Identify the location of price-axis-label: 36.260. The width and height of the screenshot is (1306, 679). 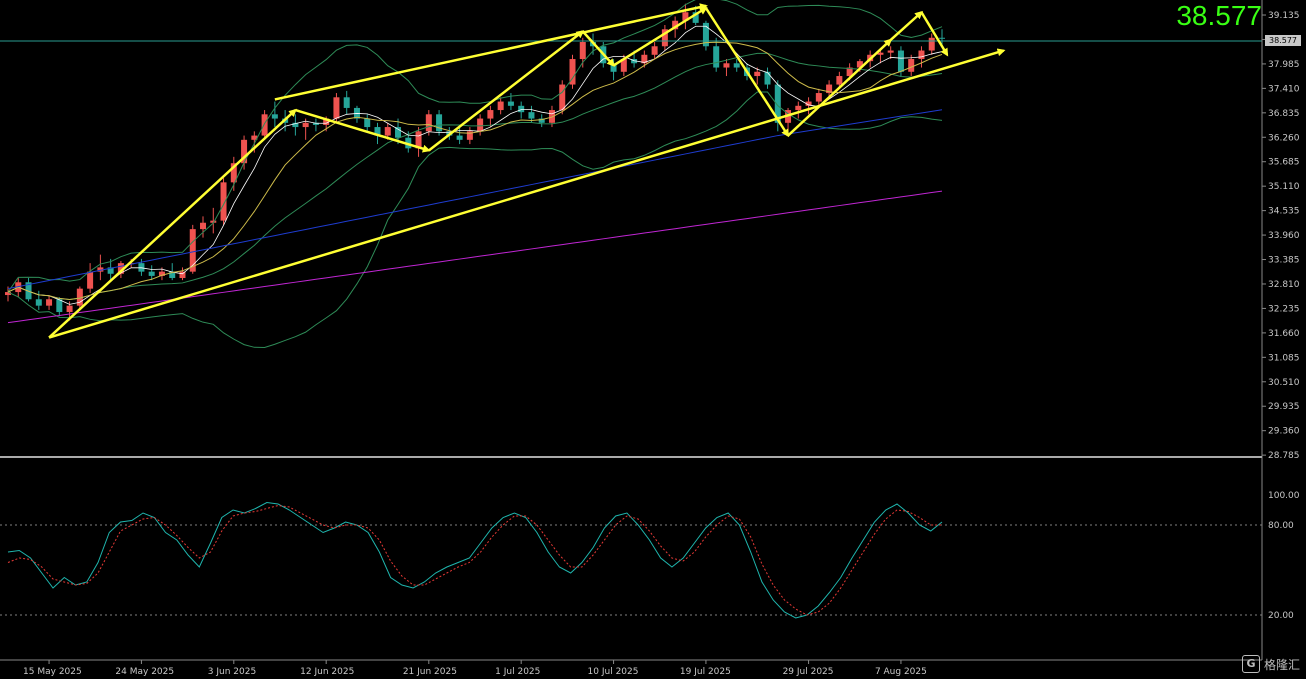
(1284, 138).